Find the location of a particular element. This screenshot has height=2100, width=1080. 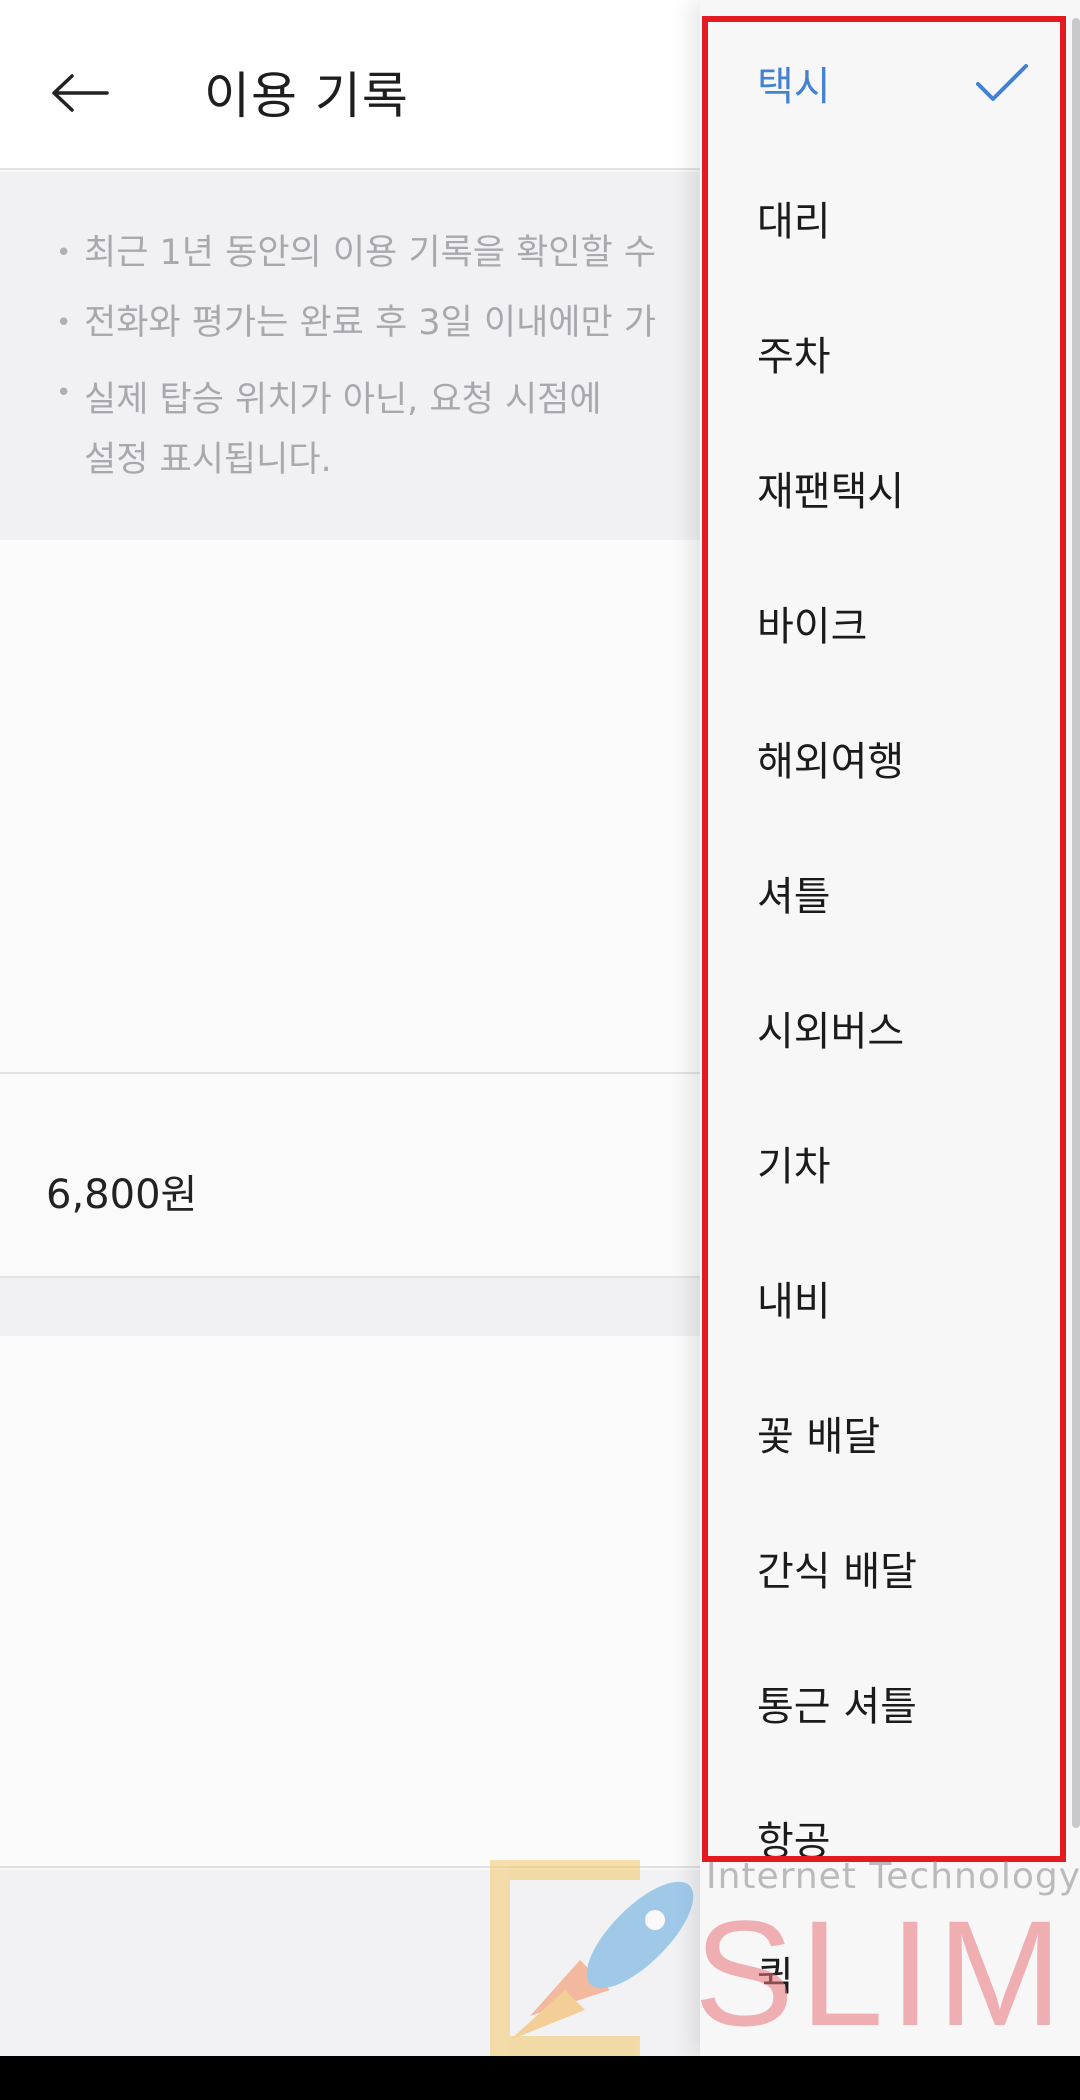

menu-item-label: 재팬택시 is located at coordinates (831, 491).